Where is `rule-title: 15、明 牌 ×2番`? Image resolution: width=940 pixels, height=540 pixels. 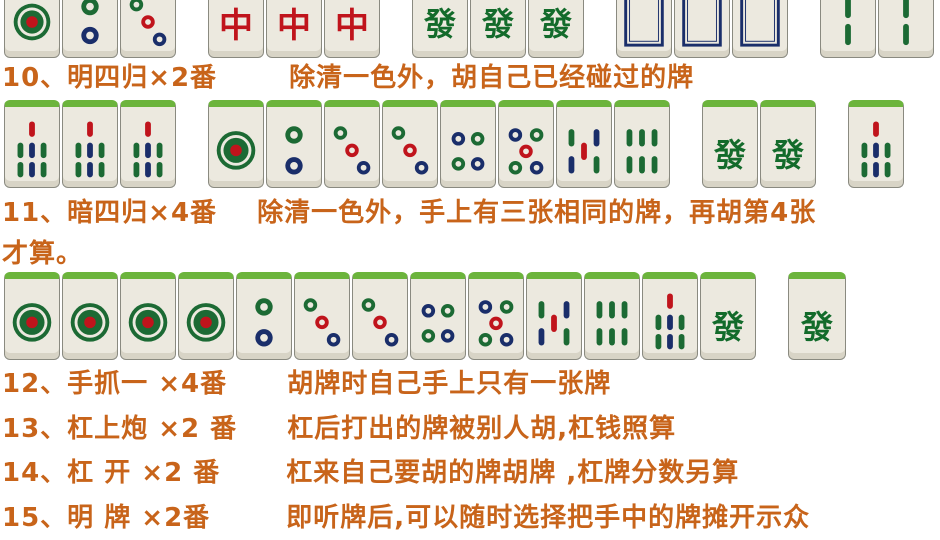
rule-title: 15、明 牌 ×2番 is located at coordinates (106, 518).